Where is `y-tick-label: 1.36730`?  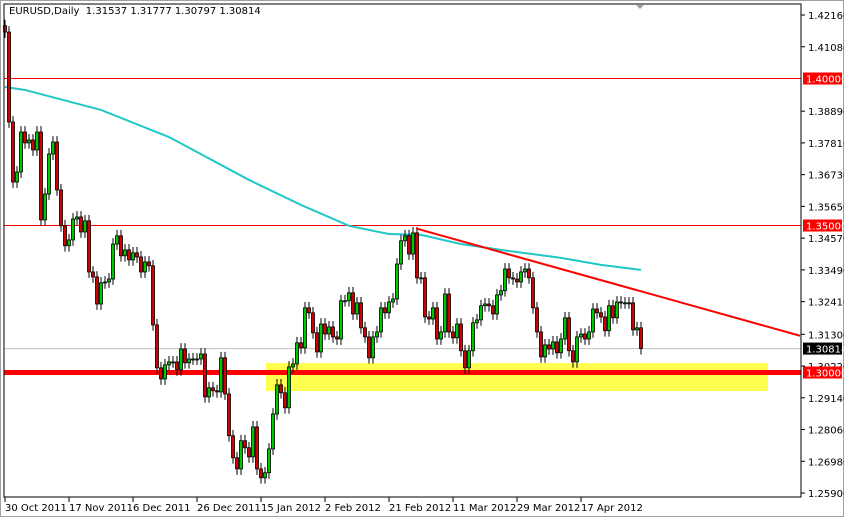
y-tick-label: 1.36730 is located at coordinates (826, 176).